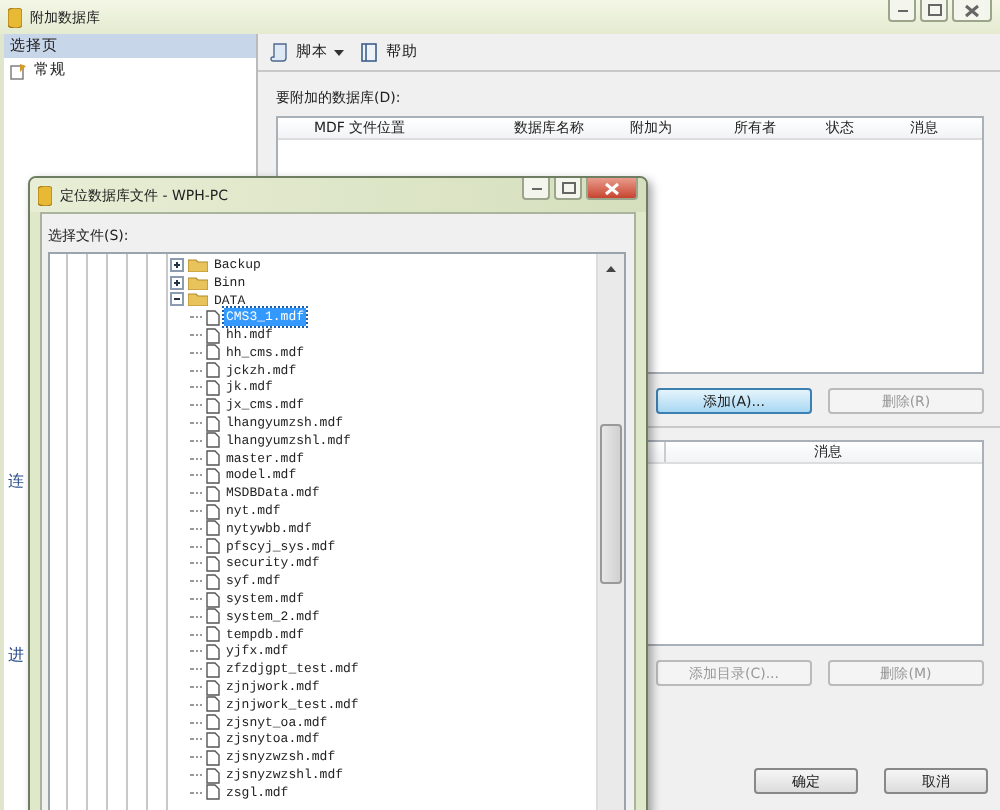 The image size is (1000, 810). I want to click on script-icon, so click(280, 52).